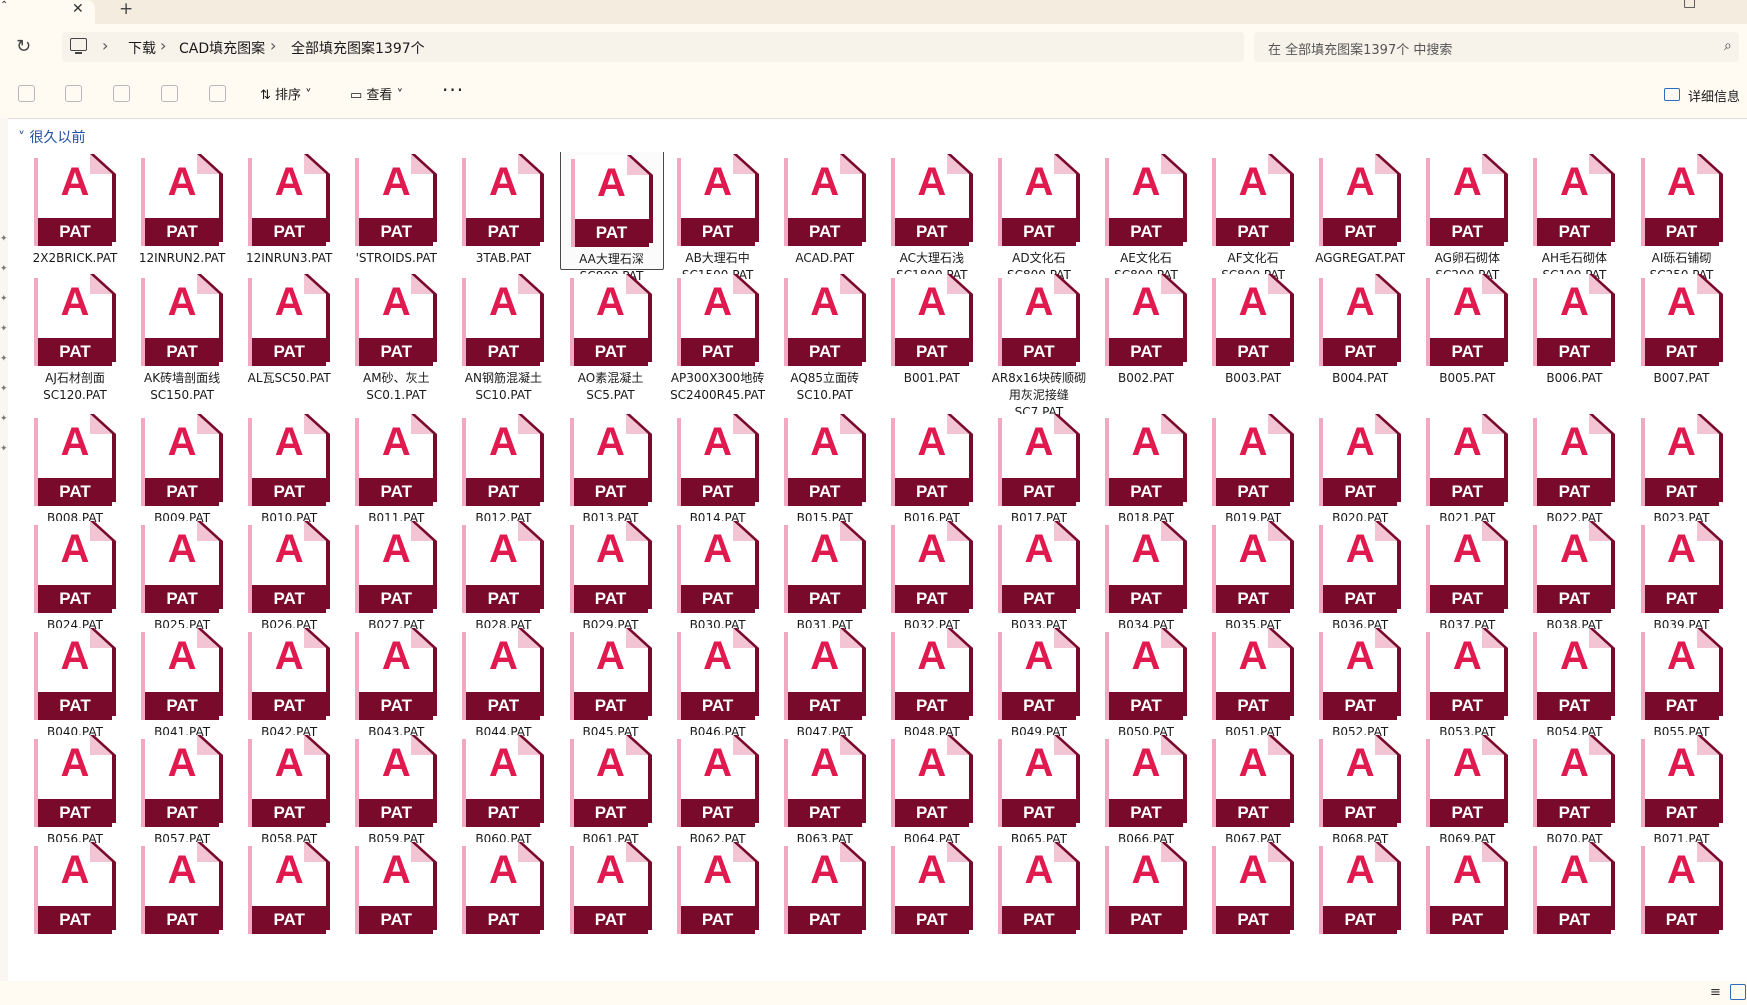 This screenshot has width=1747, height=1005. Describe the element at coordinates (718, 338) in the screenshot. I see `file-item: A PAT AP300X300地砖 SC2400R45.PAT` at that location.